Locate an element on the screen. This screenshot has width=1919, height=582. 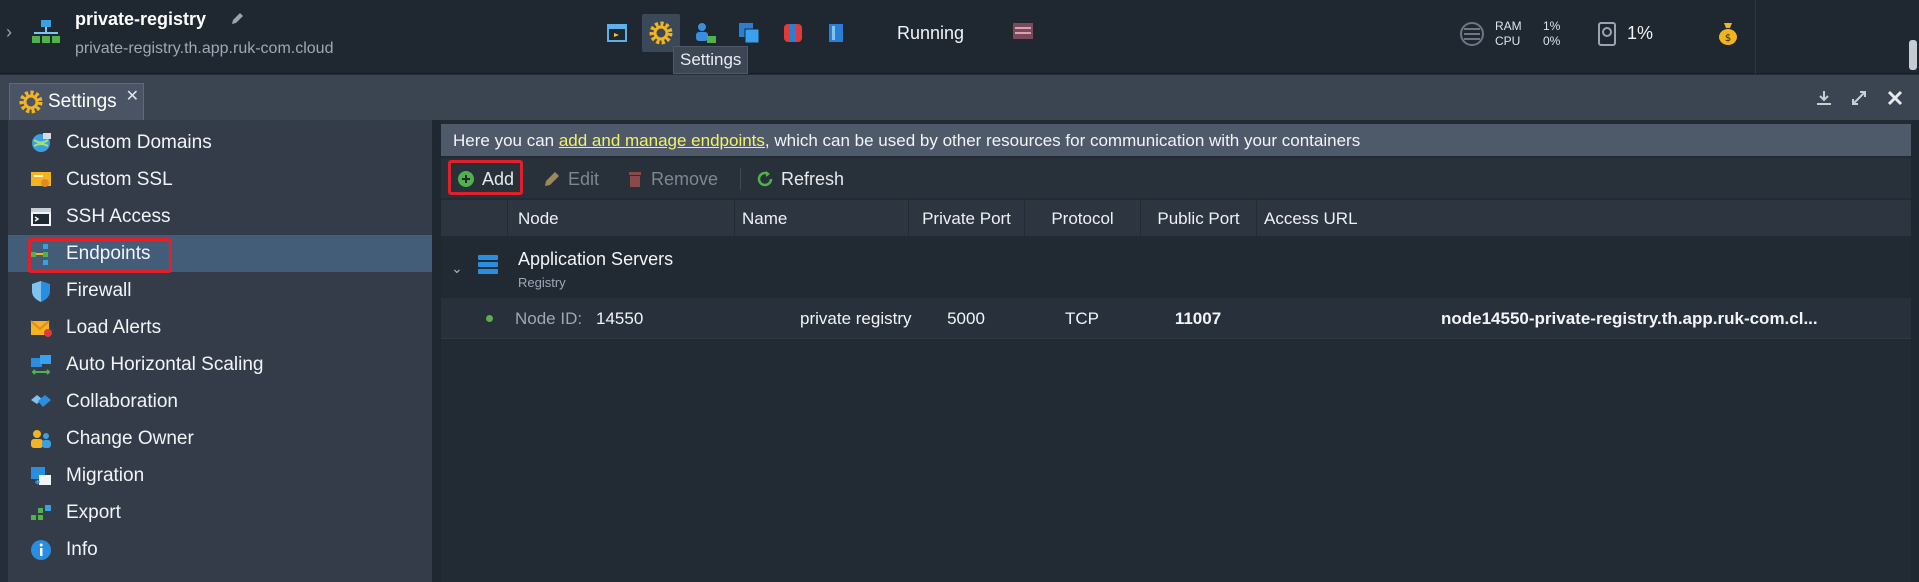
open-in-browser-button is located at coordinates (617, 33).